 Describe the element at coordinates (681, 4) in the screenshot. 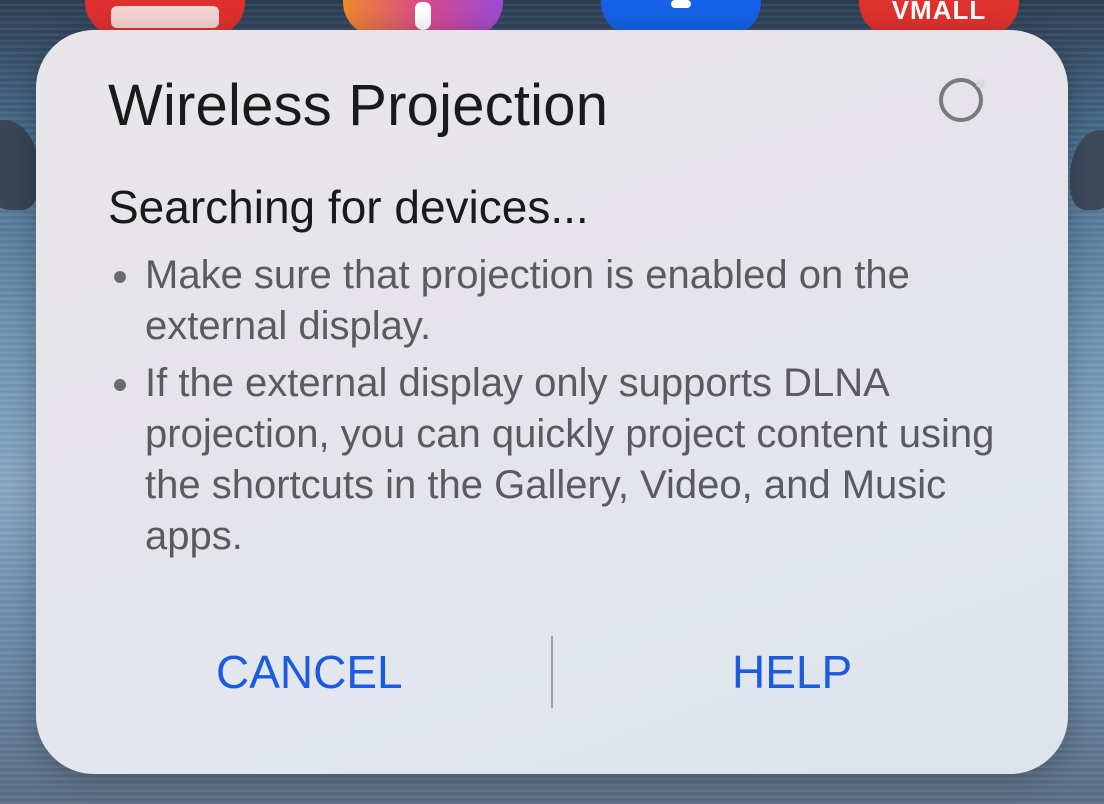

I see `app-glyph-icon` at that location.